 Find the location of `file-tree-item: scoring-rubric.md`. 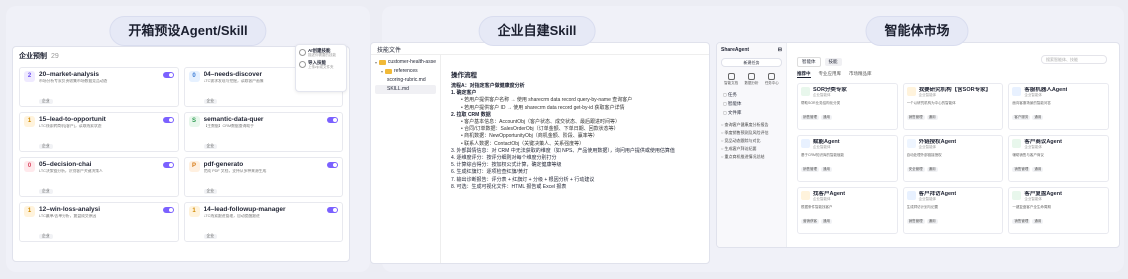

file-tree-item: scoring-rubric.md is located at coordinates (405, 80).